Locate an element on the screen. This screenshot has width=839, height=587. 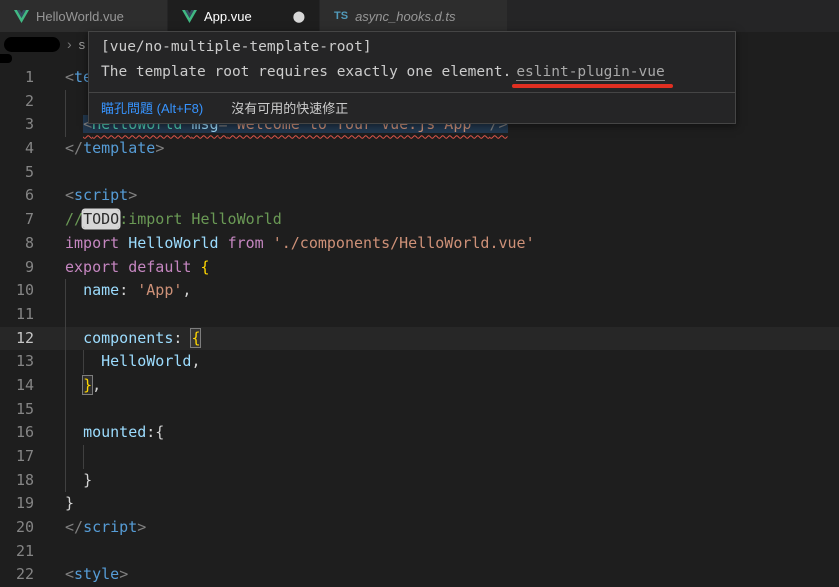
todo-highlight: TODO is located at coordinates (101, 219).